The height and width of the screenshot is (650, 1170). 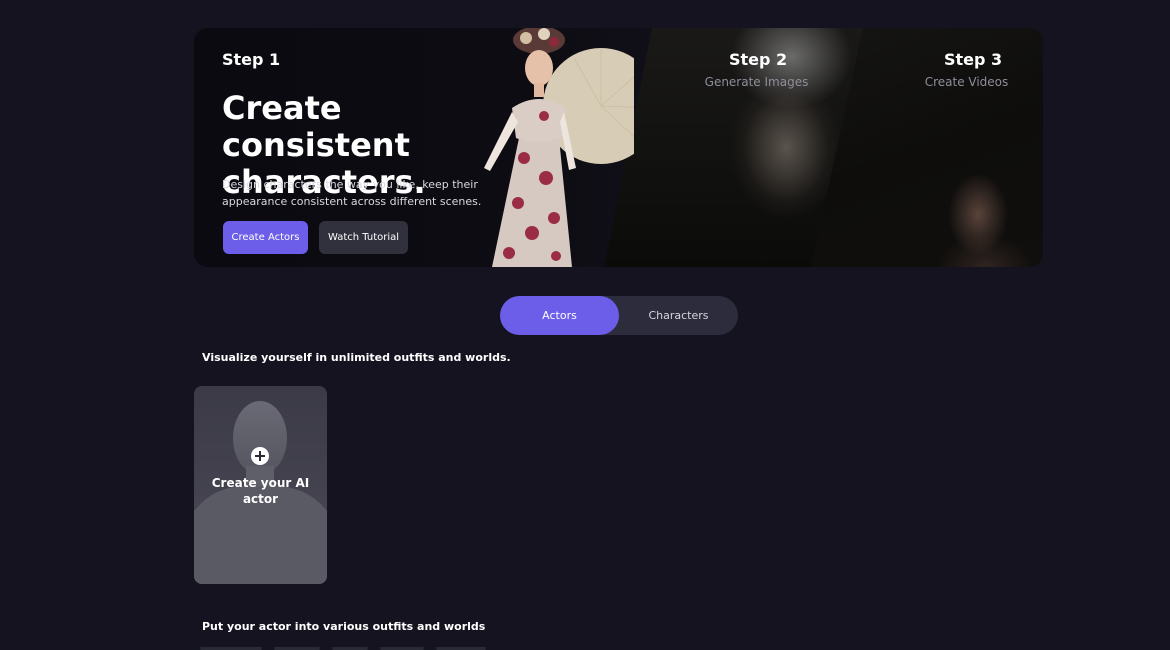 What do you see at coordinates (756, 82) in the screenshot?
I see `step2-subtitle: Generate Images` at bounding box center [756, 82].